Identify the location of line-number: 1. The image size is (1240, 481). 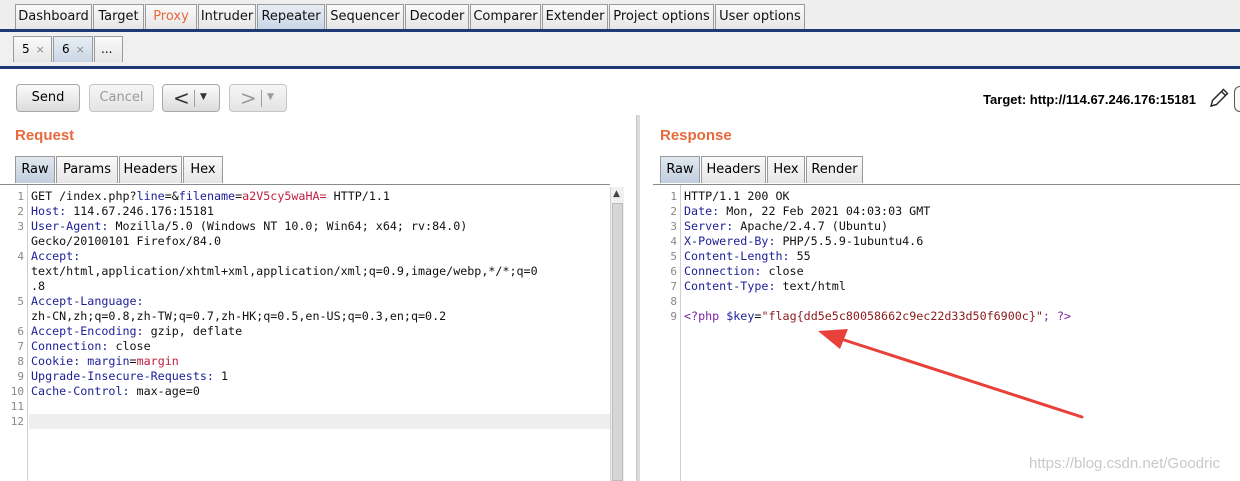
(673, 196).